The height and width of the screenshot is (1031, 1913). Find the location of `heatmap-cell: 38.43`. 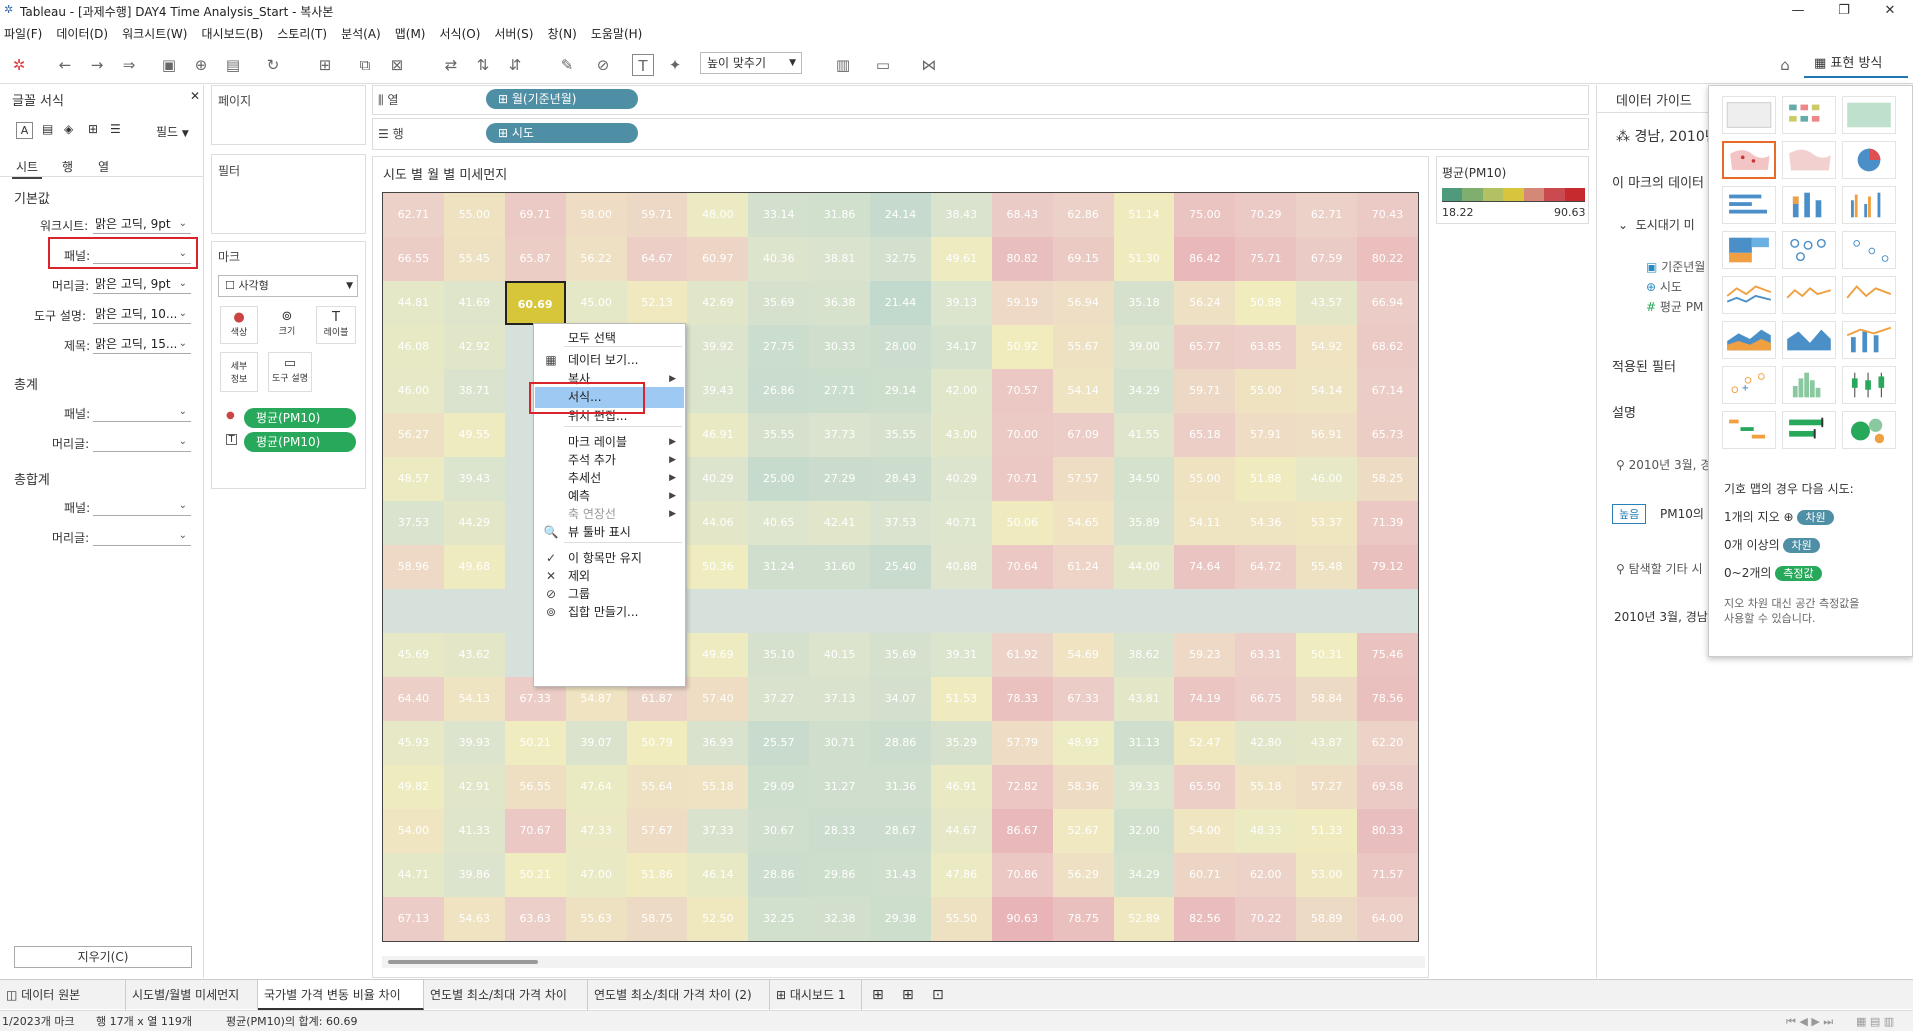

heatmap-cell: 38.43 is located at coordinates (961, 215).